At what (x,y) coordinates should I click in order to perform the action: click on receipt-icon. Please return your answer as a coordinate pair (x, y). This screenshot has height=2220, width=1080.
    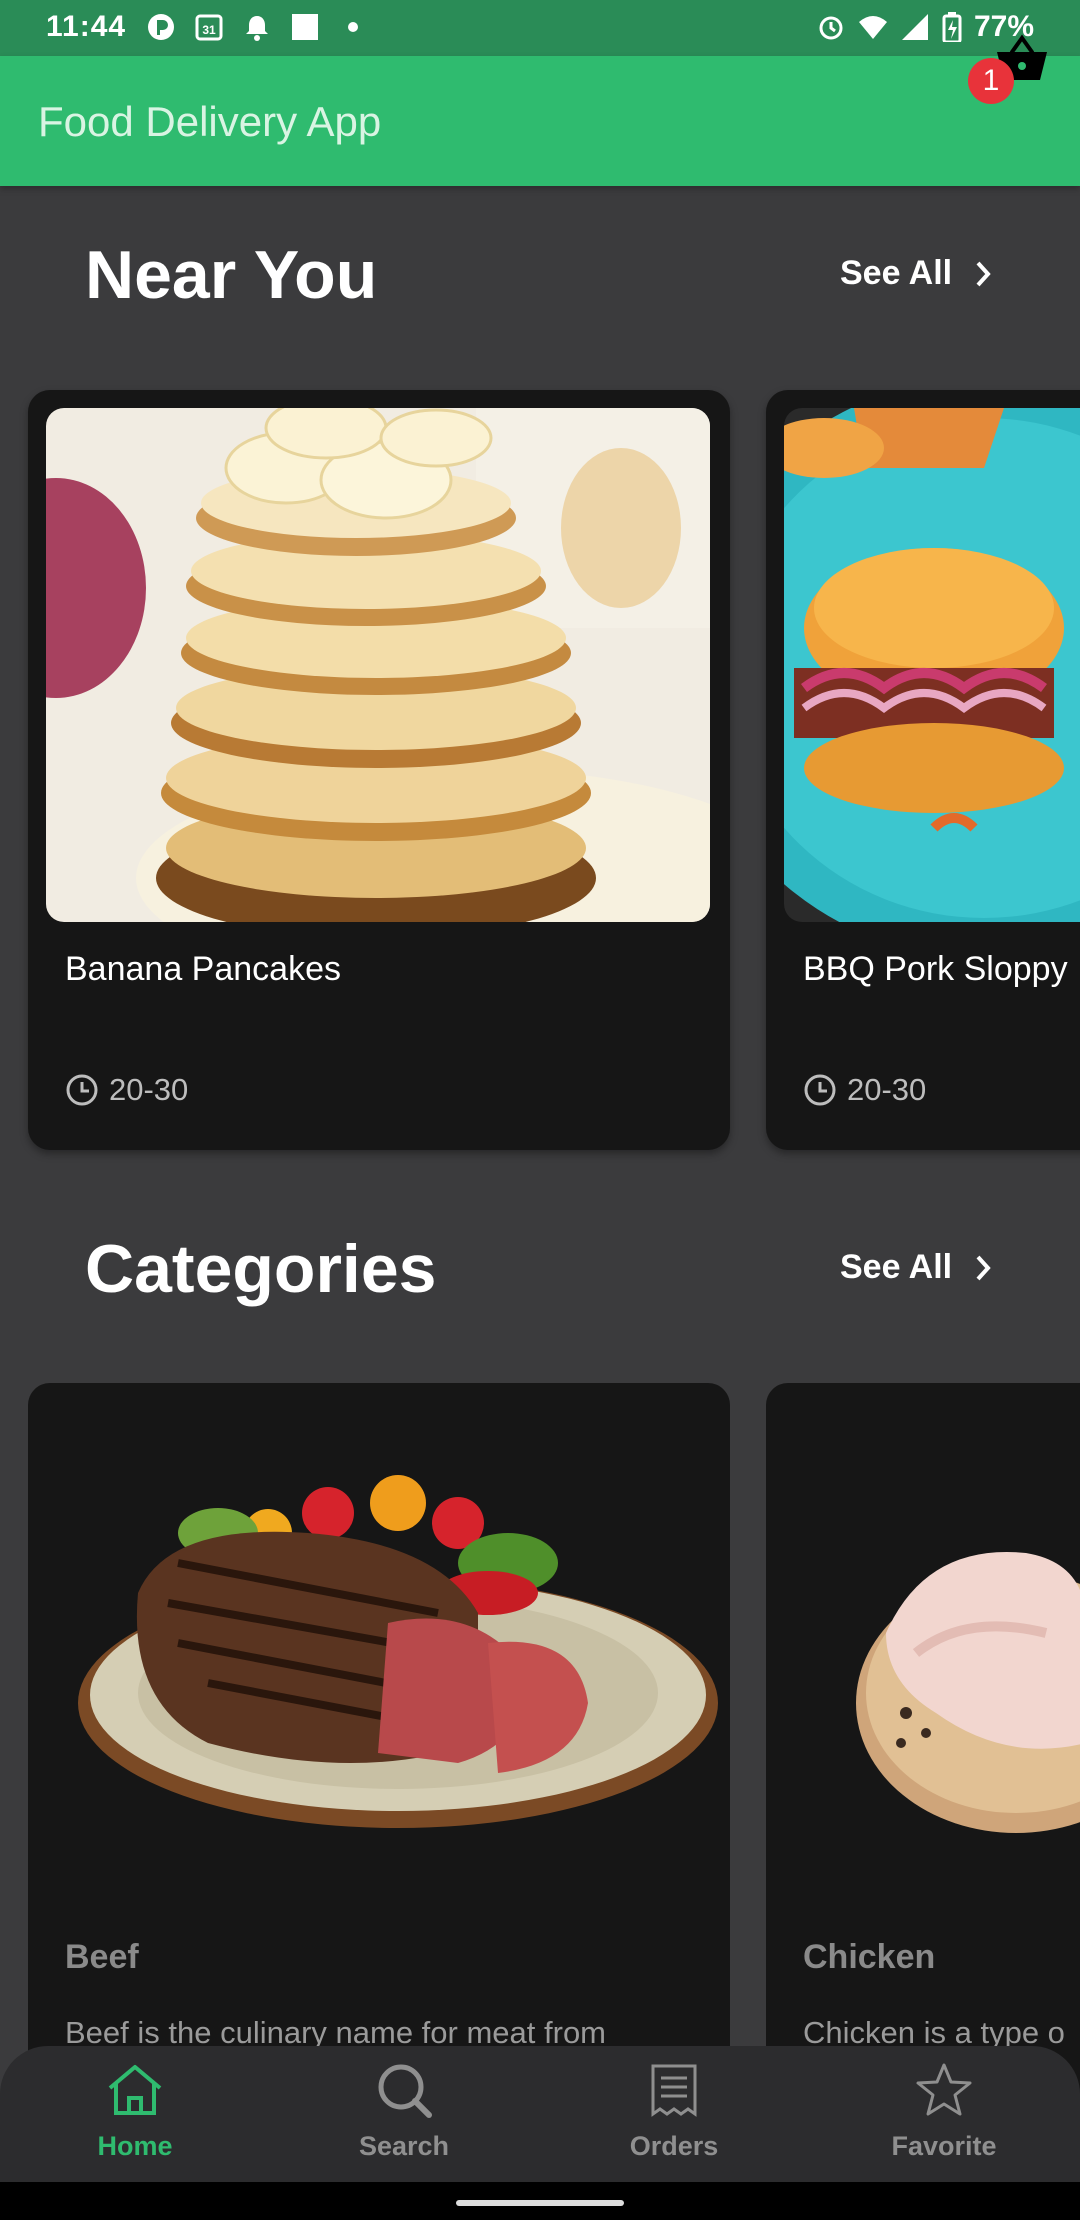
    Looking at the image, I should click on (674, 2090).